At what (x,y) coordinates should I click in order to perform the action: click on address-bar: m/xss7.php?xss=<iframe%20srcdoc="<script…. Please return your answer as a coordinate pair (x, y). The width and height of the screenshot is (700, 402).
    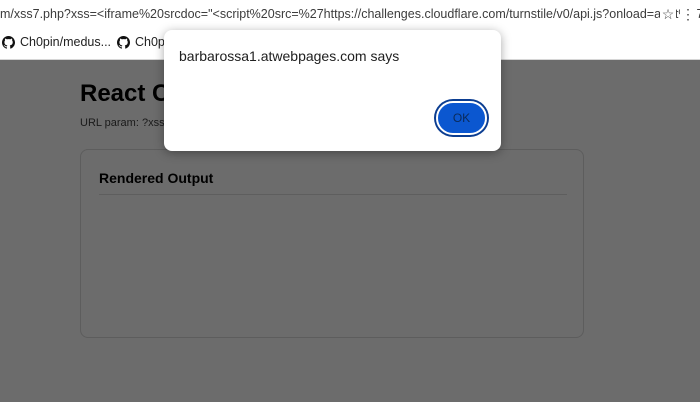
    Looking at the image, I should click on (350, 14).